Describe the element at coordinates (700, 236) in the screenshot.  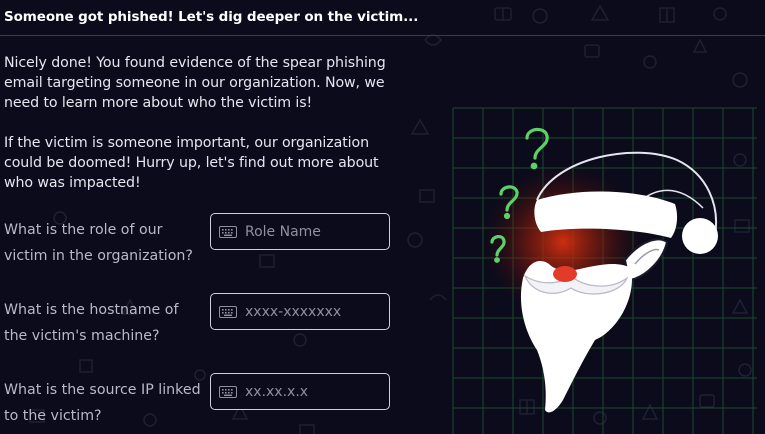
I see `hat-pompom` at that location.